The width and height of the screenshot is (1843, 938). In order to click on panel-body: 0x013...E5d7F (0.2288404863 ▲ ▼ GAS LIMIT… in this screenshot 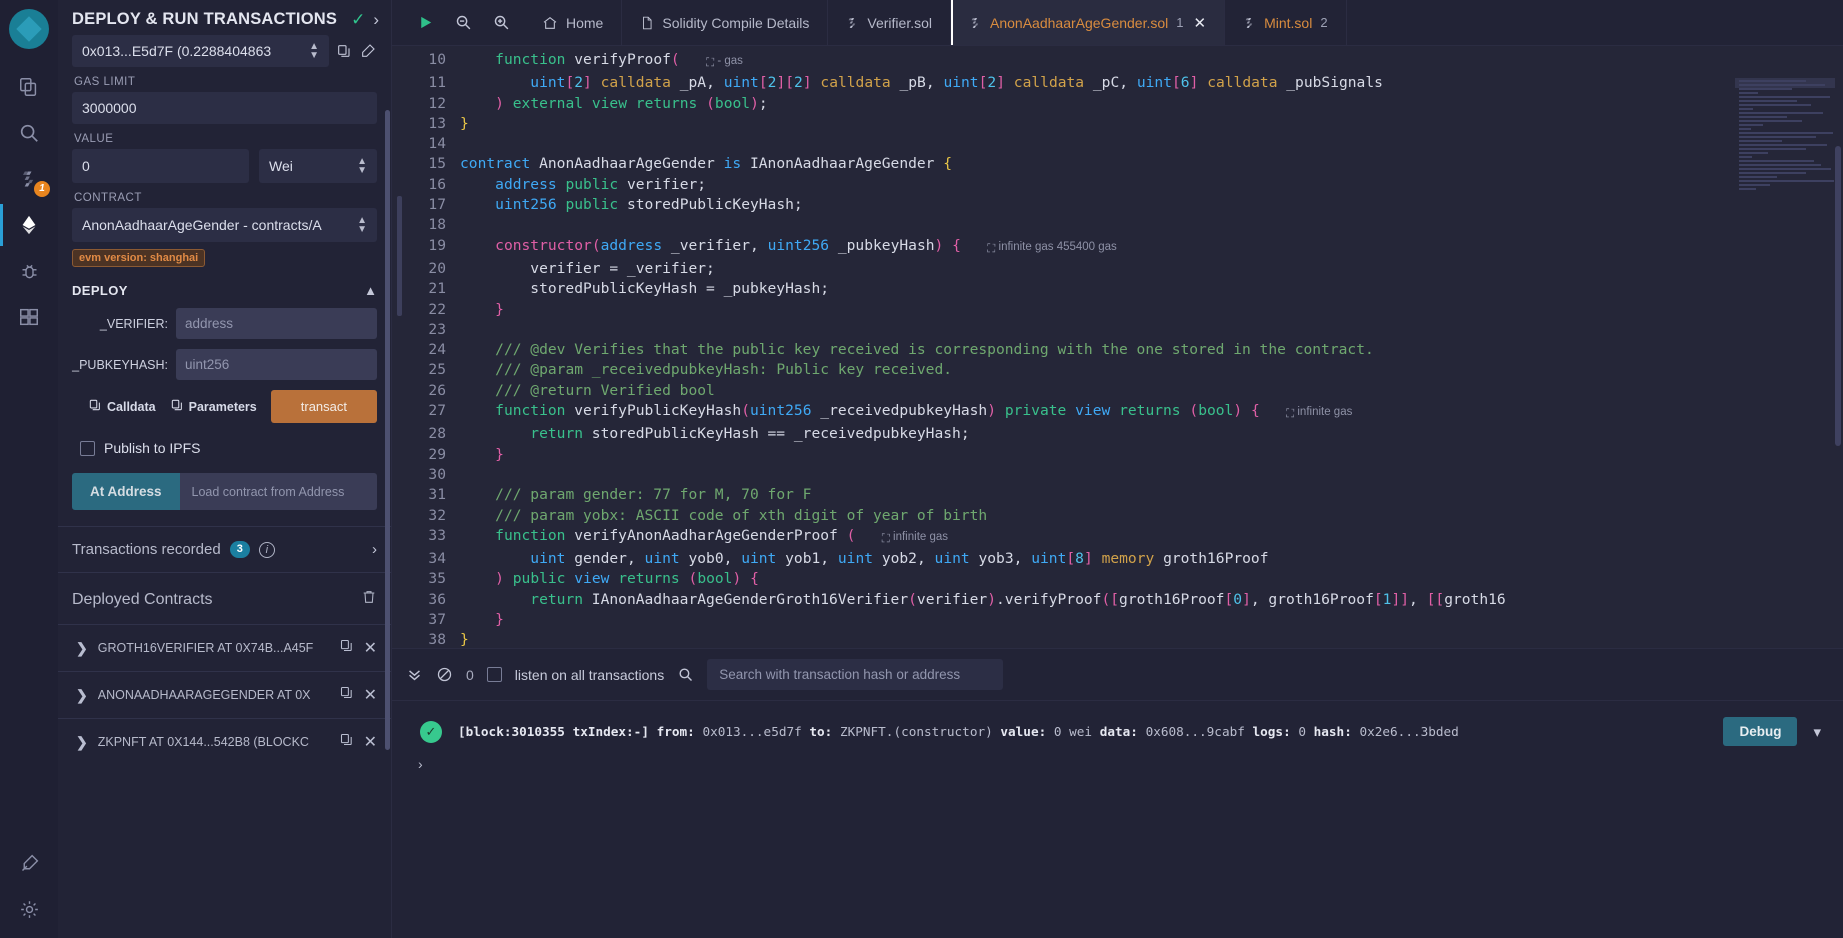, I will do `click(224, 272)`.